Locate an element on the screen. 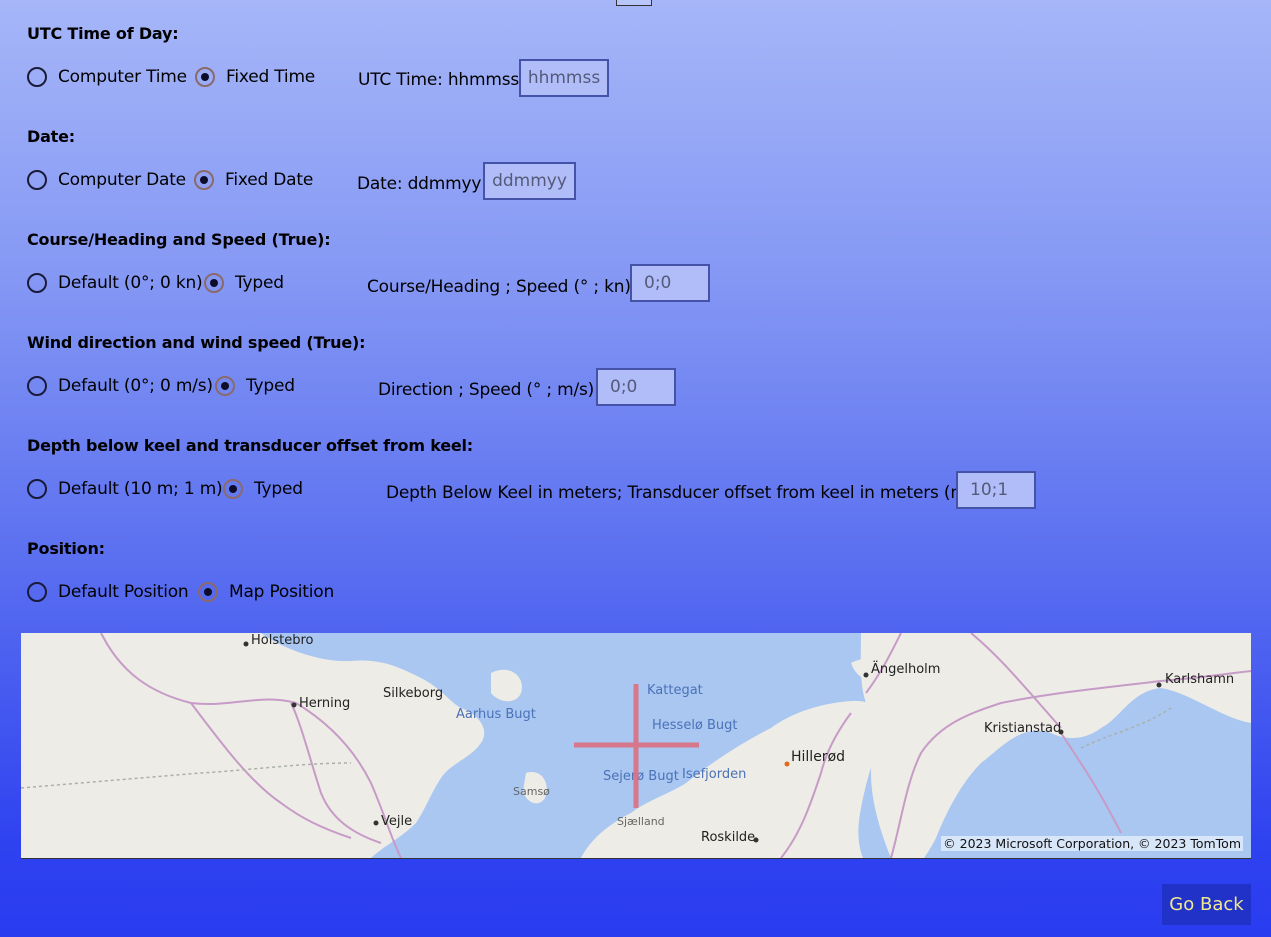 The width and height of the screenshot is (1271, 937). map-label-holstebro: Holstebro is located at coordinates (282, 640).